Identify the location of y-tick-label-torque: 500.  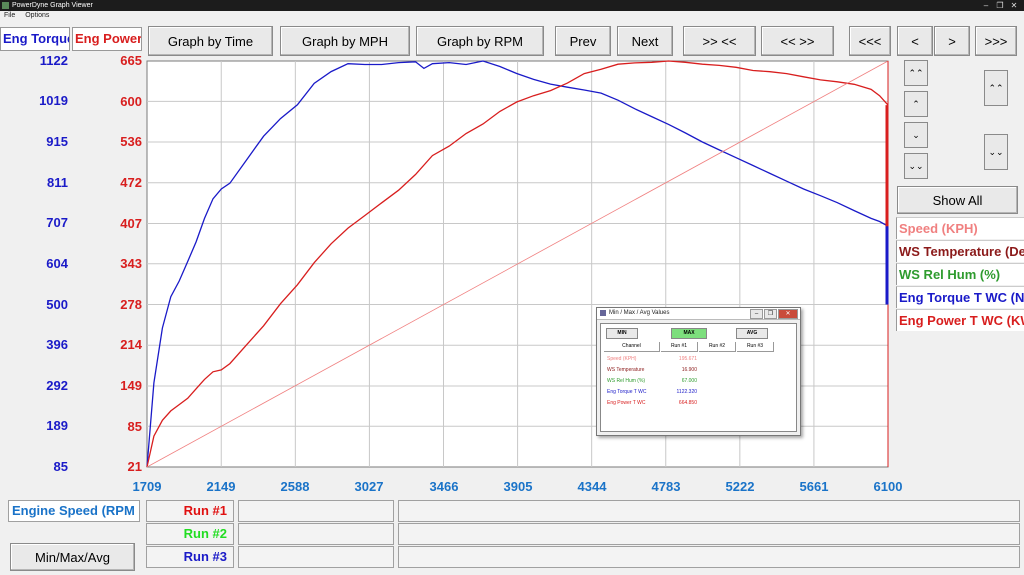
(57, 304).